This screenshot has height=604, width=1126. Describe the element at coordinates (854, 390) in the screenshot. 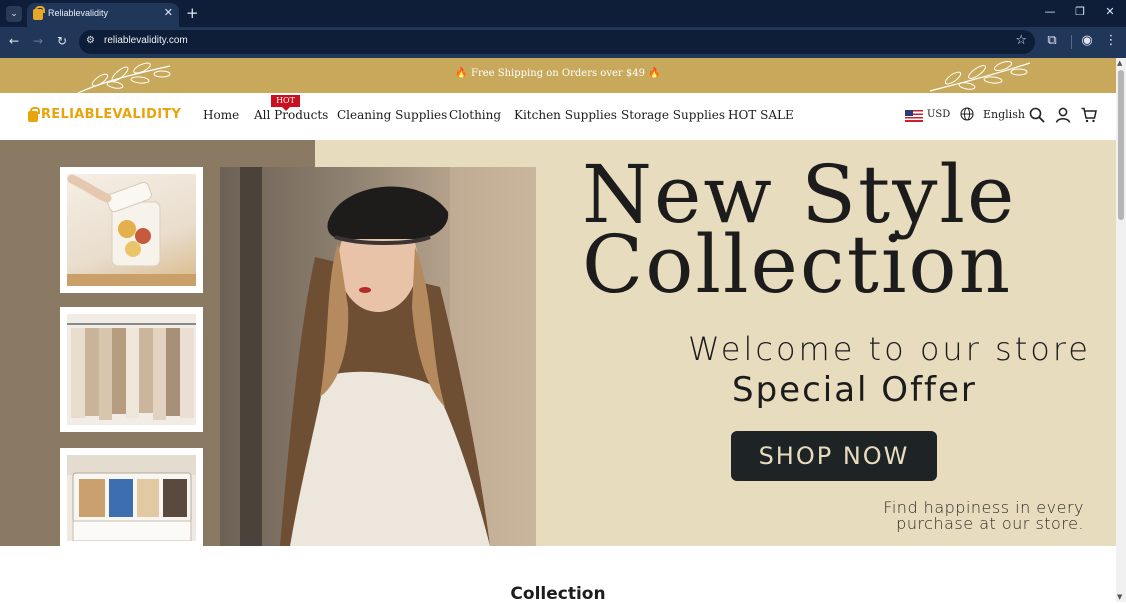

I see `hero-offer-text: Special Offer` at that location.